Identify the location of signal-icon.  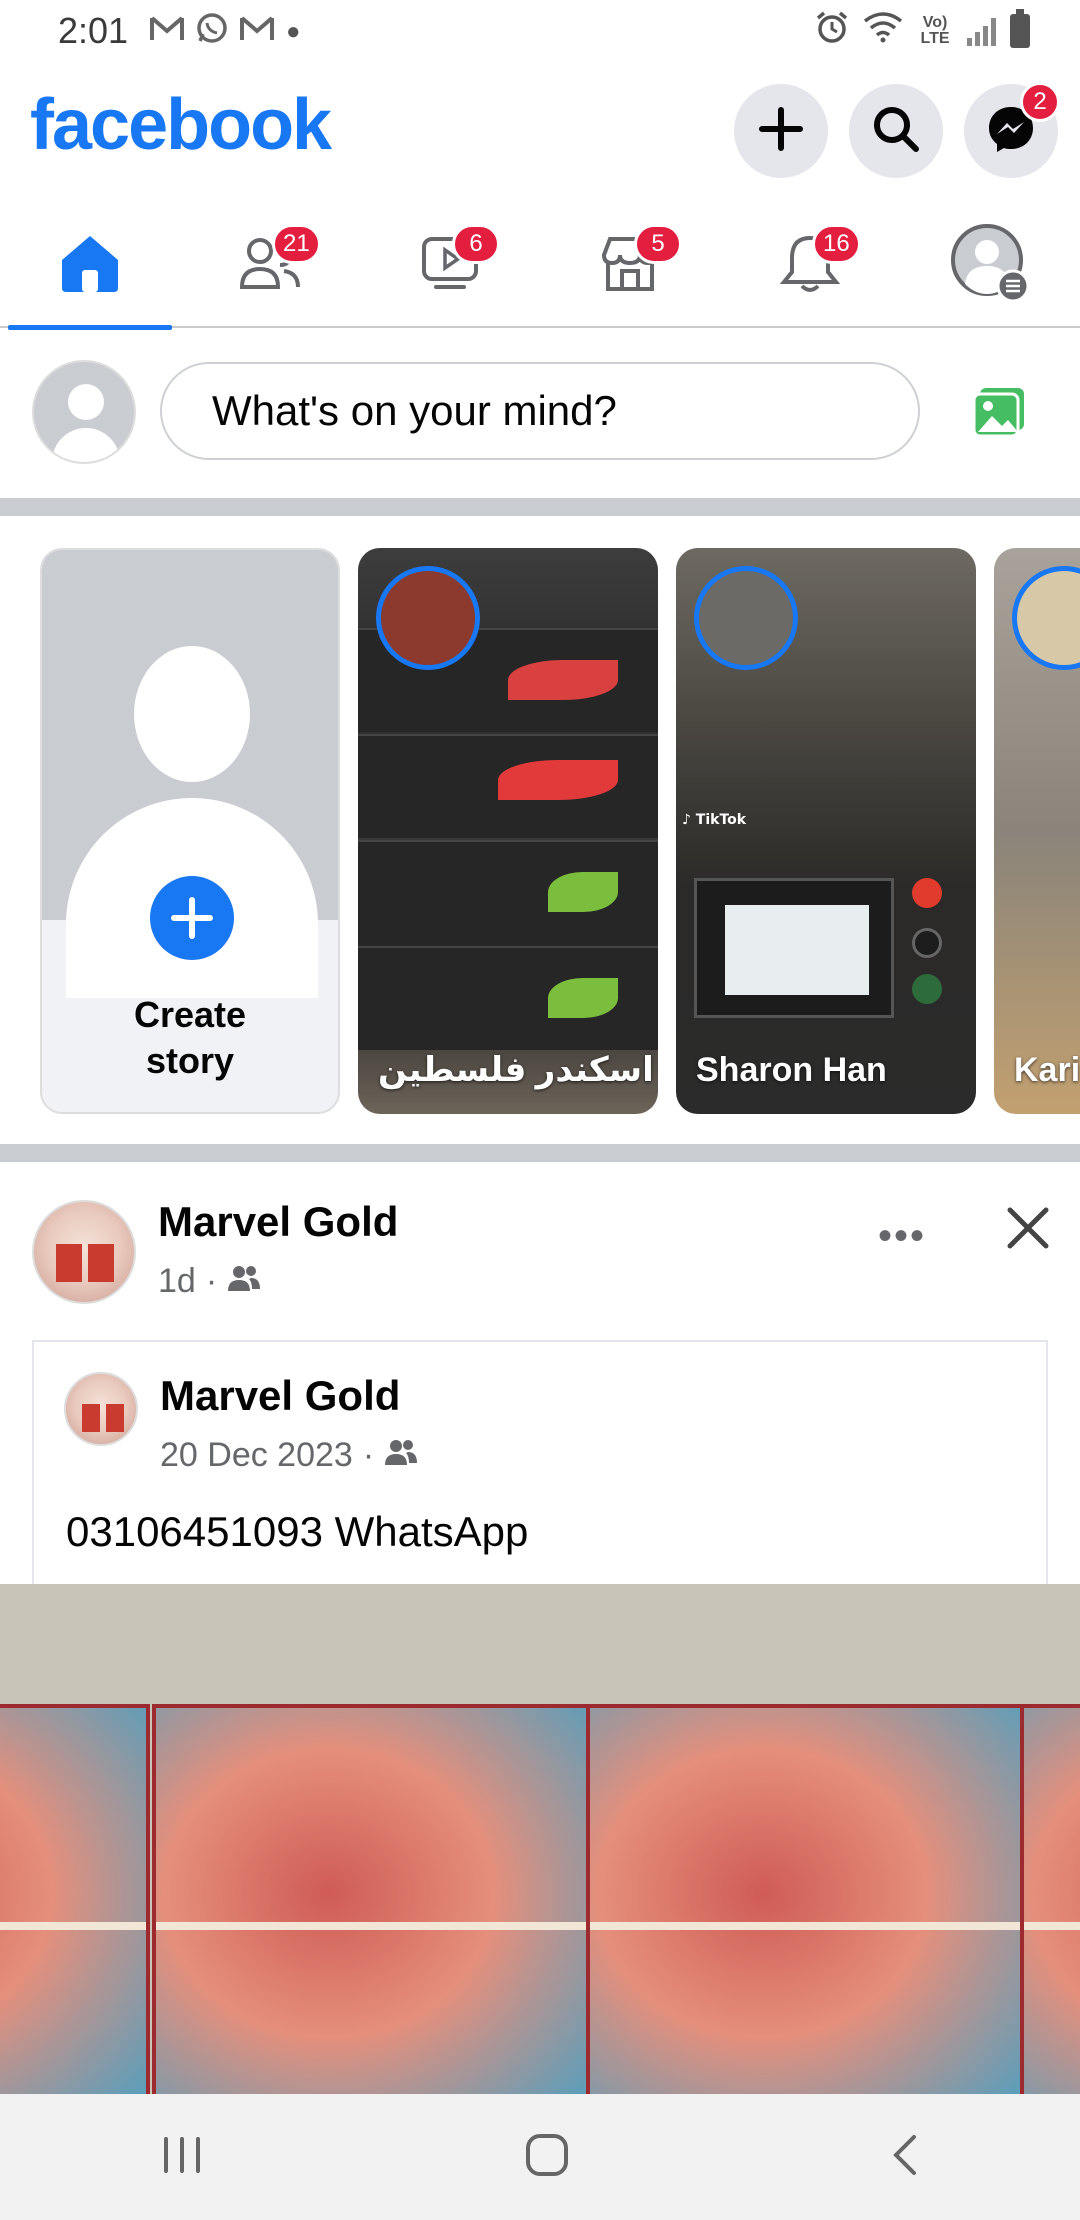
(981, 31).